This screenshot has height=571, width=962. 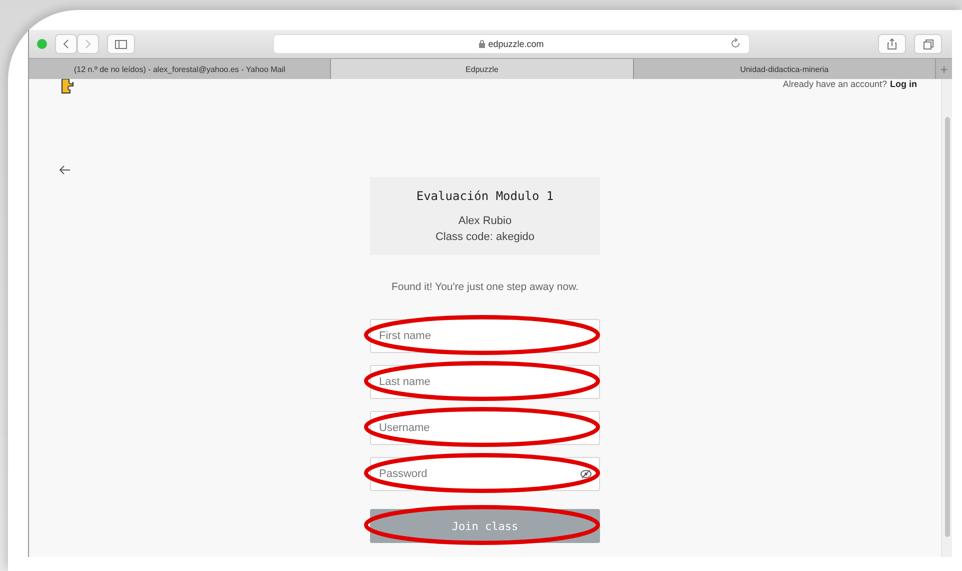 I want to click on sidebar-button, so click(x=121, y=44).